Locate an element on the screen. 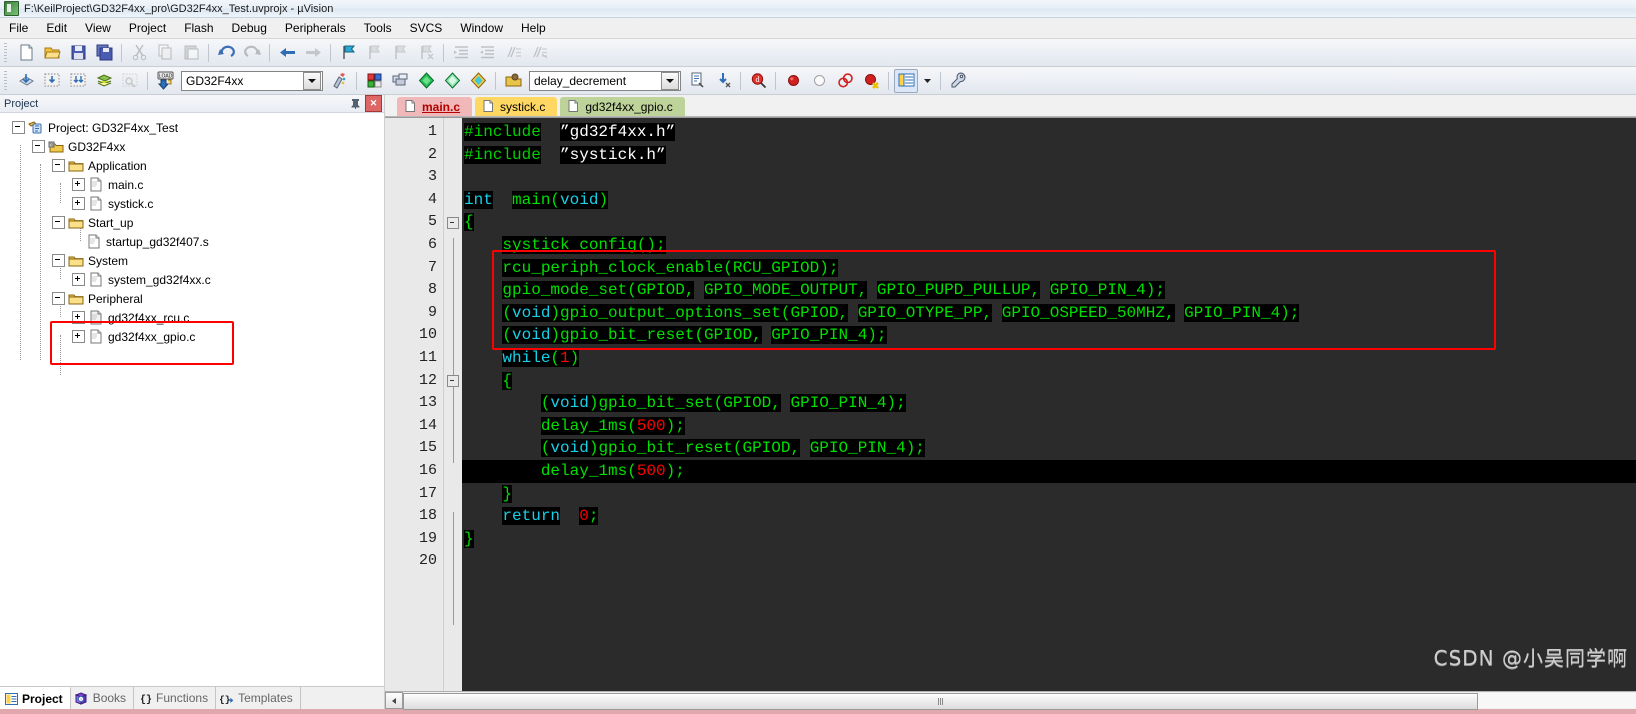  tree-item-file-main-c: main.c is located at coordinates (192, 184).